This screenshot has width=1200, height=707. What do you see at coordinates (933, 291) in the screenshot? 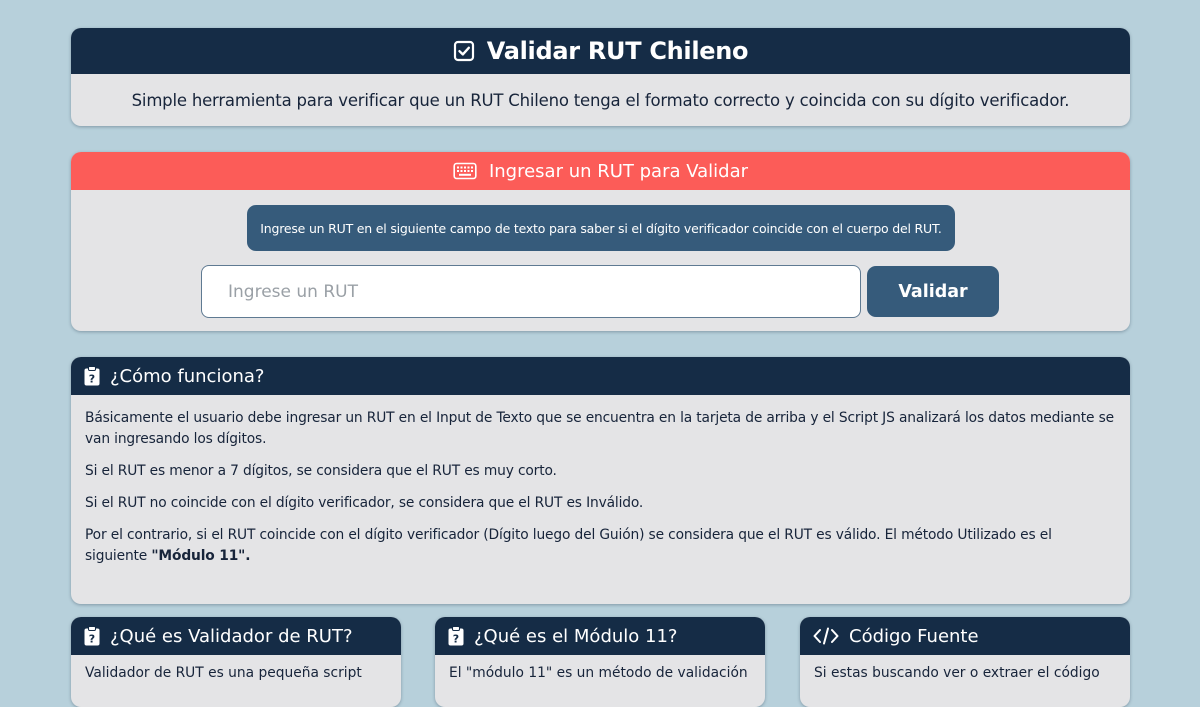
I see `validate-button: Validar` at bounding box center [933, 291].